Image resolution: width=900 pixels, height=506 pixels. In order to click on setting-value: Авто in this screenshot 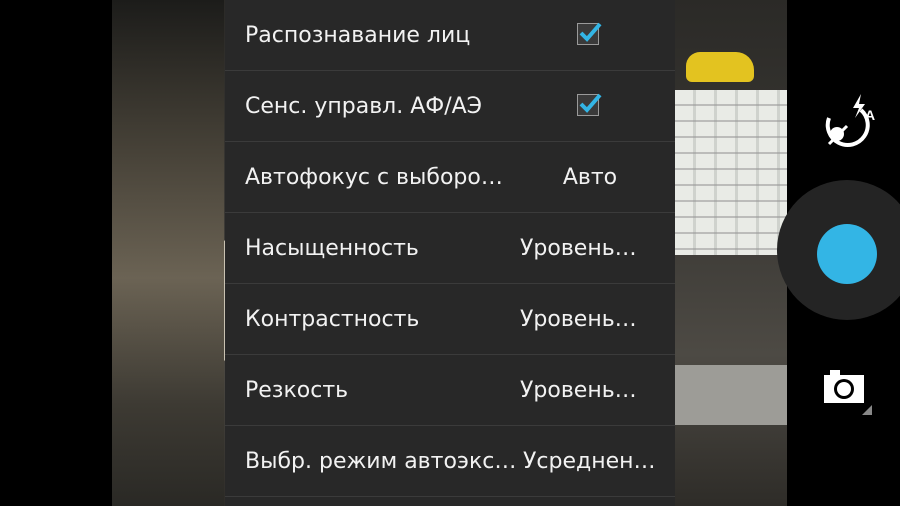, I will do `click(590, 177)`.